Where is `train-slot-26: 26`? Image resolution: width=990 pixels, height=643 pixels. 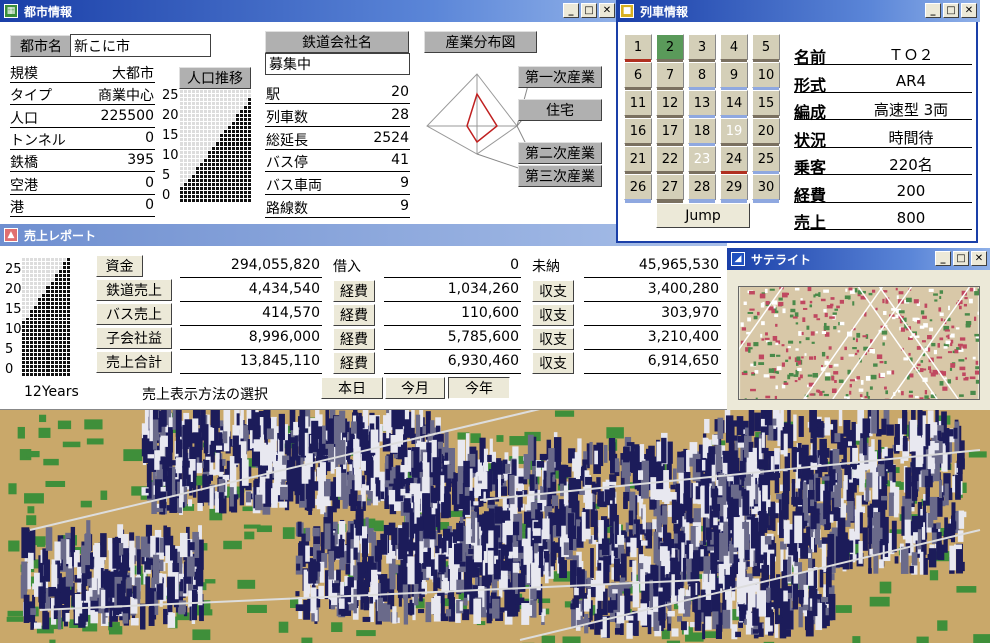
train-slot-26: 26 is located at coordinates (638, 188).